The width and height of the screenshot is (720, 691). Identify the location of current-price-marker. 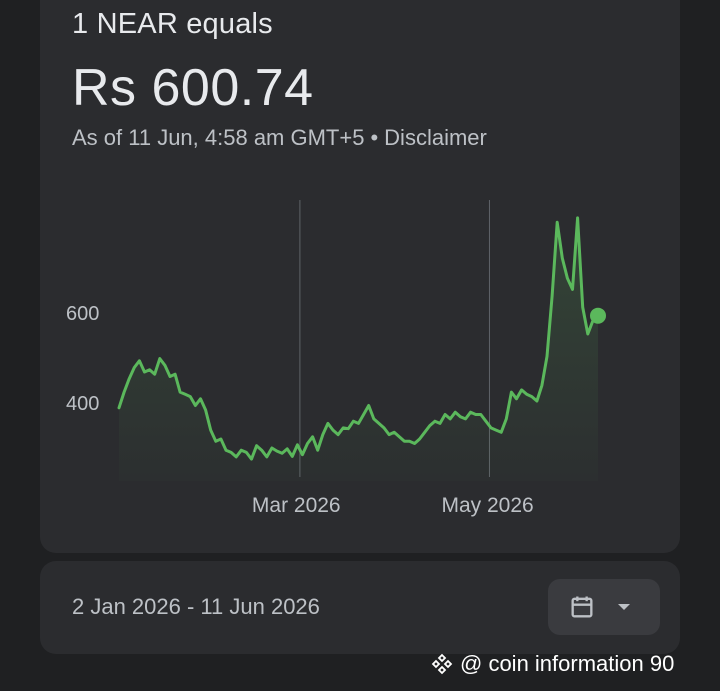
(598, 315).